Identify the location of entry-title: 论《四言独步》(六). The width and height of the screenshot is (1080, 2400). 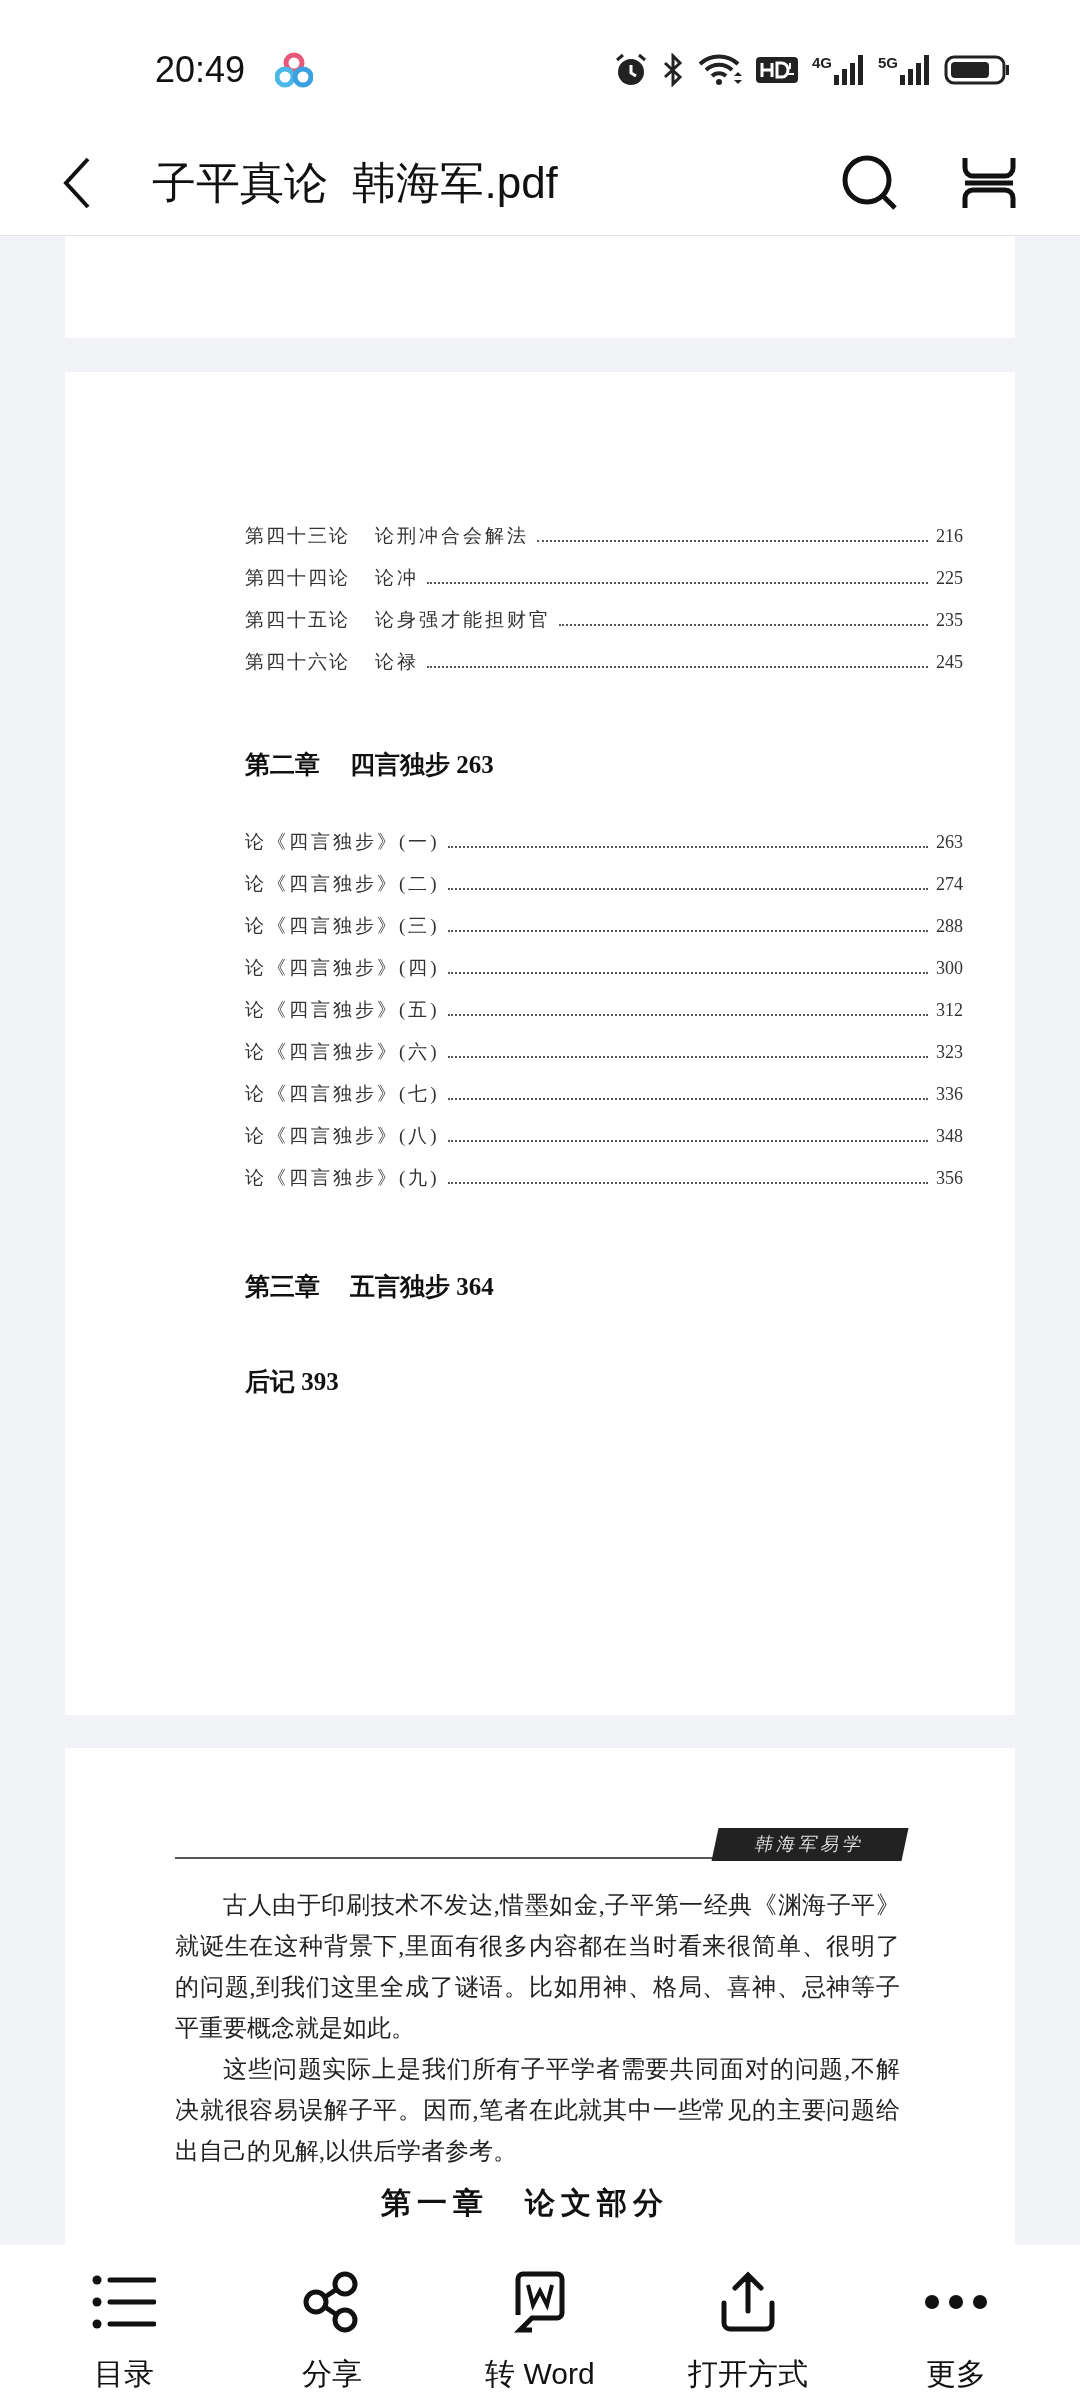
(342, 1051).